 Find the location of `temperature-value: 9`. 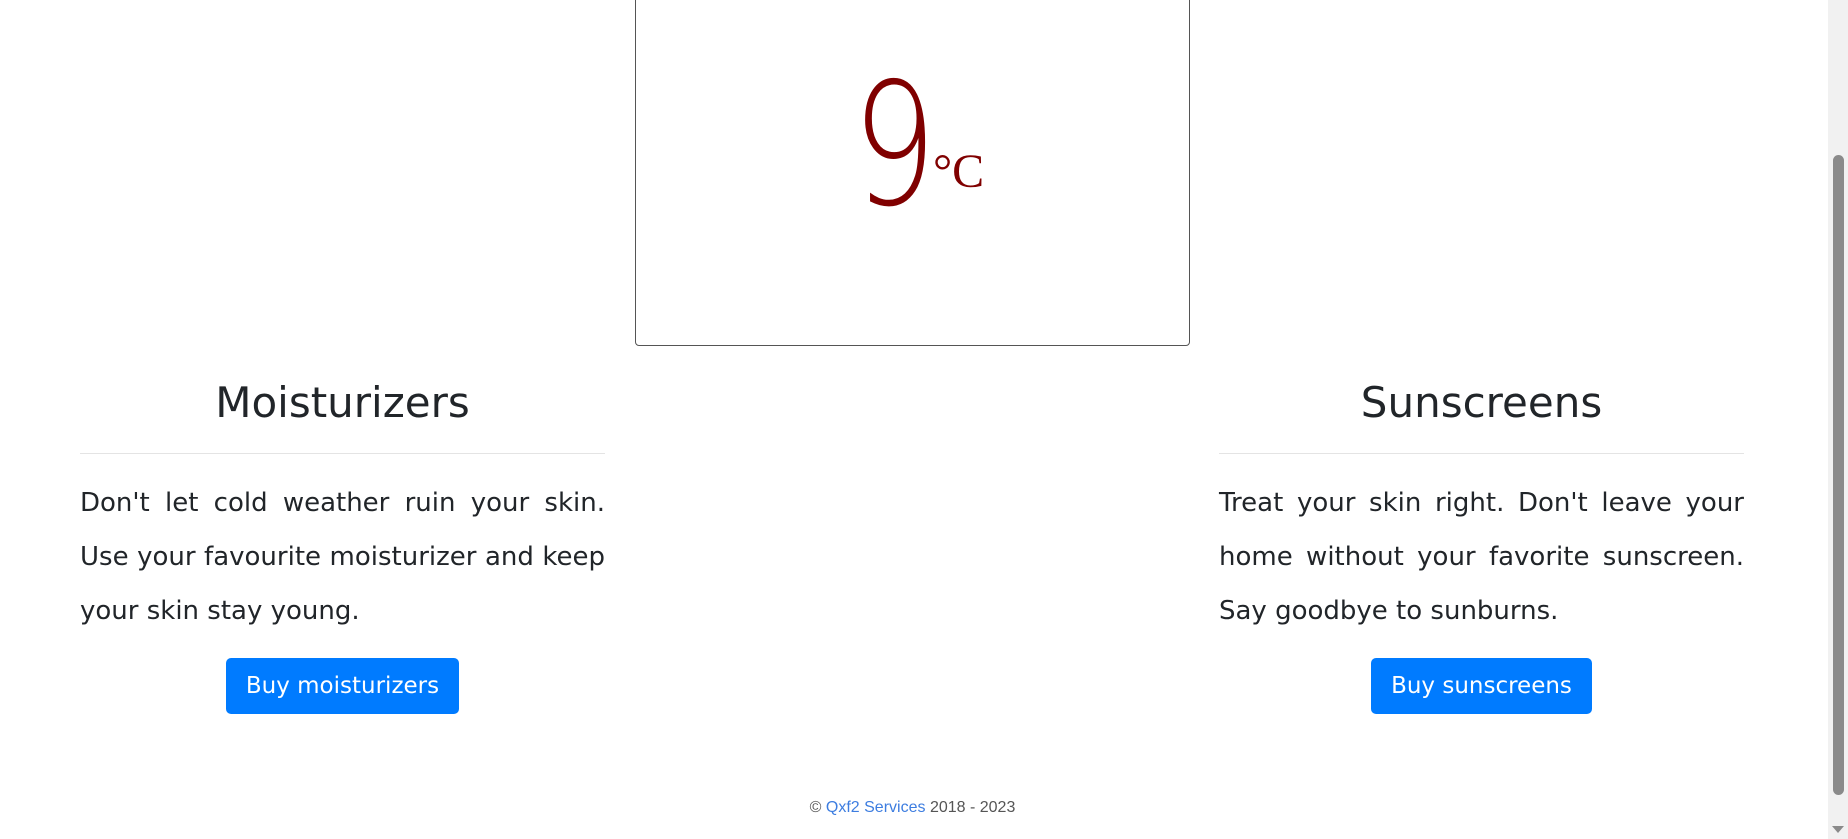

temperature-value: 9 is located at coordinates (894, 146).